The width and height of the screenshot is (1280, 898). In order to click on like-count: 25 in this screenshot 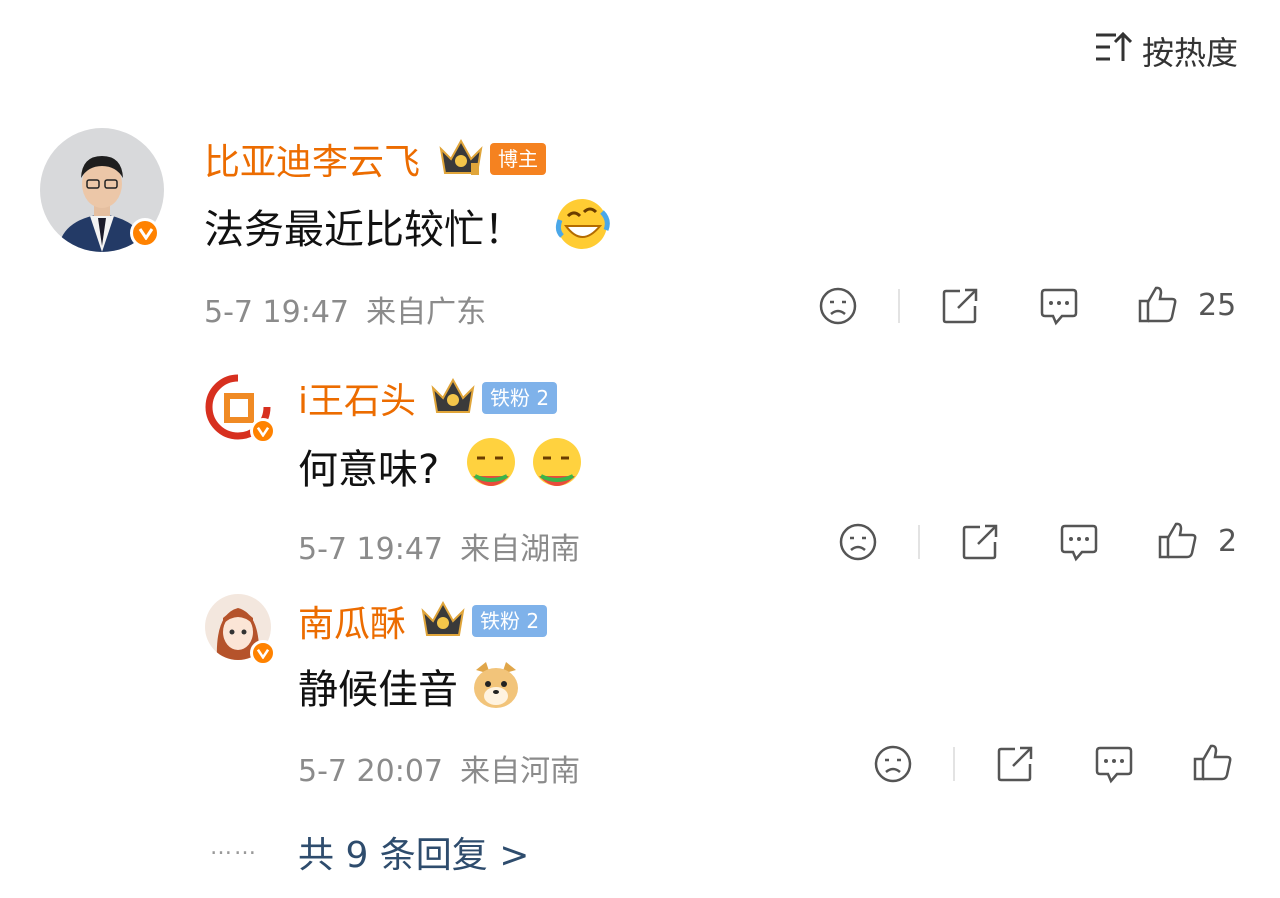, I will do `click(1217, 305)`.